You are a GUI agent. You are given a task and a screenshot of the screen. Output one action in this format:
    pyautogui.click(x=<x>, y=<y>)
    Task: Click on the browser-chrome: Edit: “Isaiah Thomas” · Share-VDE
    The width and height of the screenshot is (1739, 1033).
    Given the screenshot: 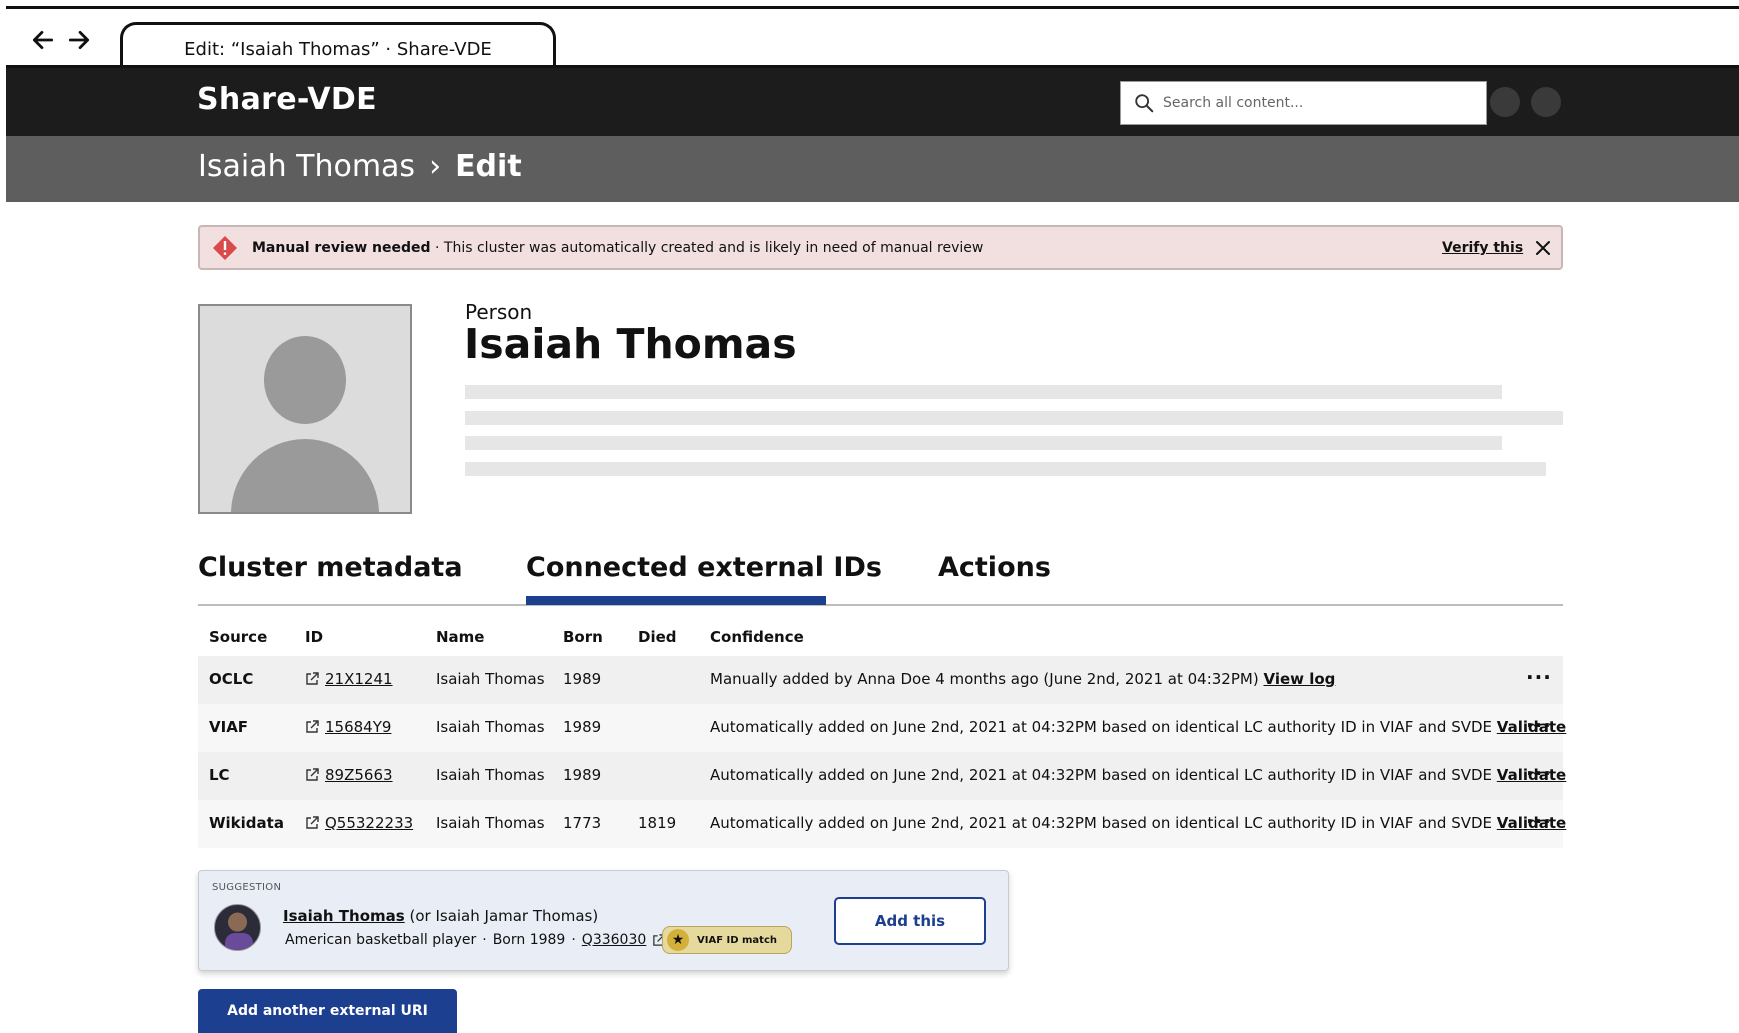 What is the action you would take?
    pyautogui.click(x=872, y=40)
    